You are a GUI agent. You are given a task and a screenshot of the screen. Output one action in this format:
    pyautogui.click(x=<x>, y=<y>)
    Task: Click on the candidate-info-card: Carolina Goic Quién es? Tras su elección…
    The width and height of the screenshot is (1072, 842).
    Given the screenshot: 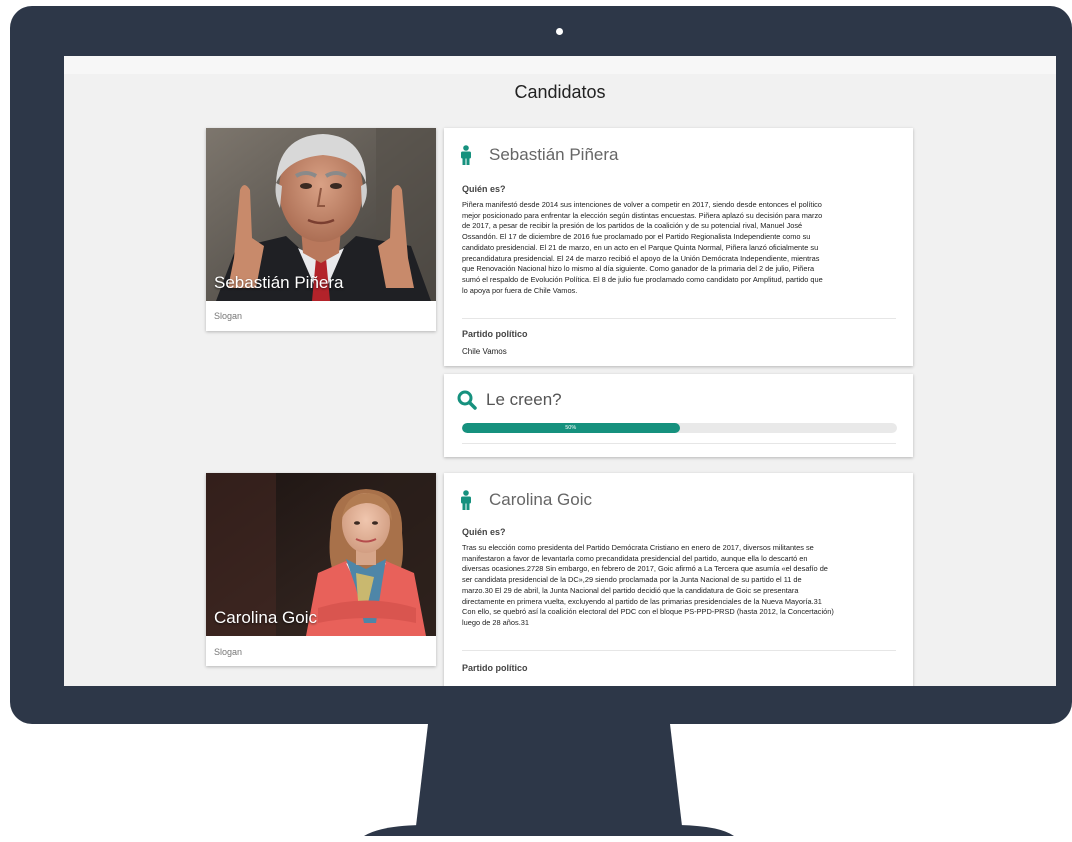 What is the action you would take?
    pyautogui.click(x=678, y=579)
    